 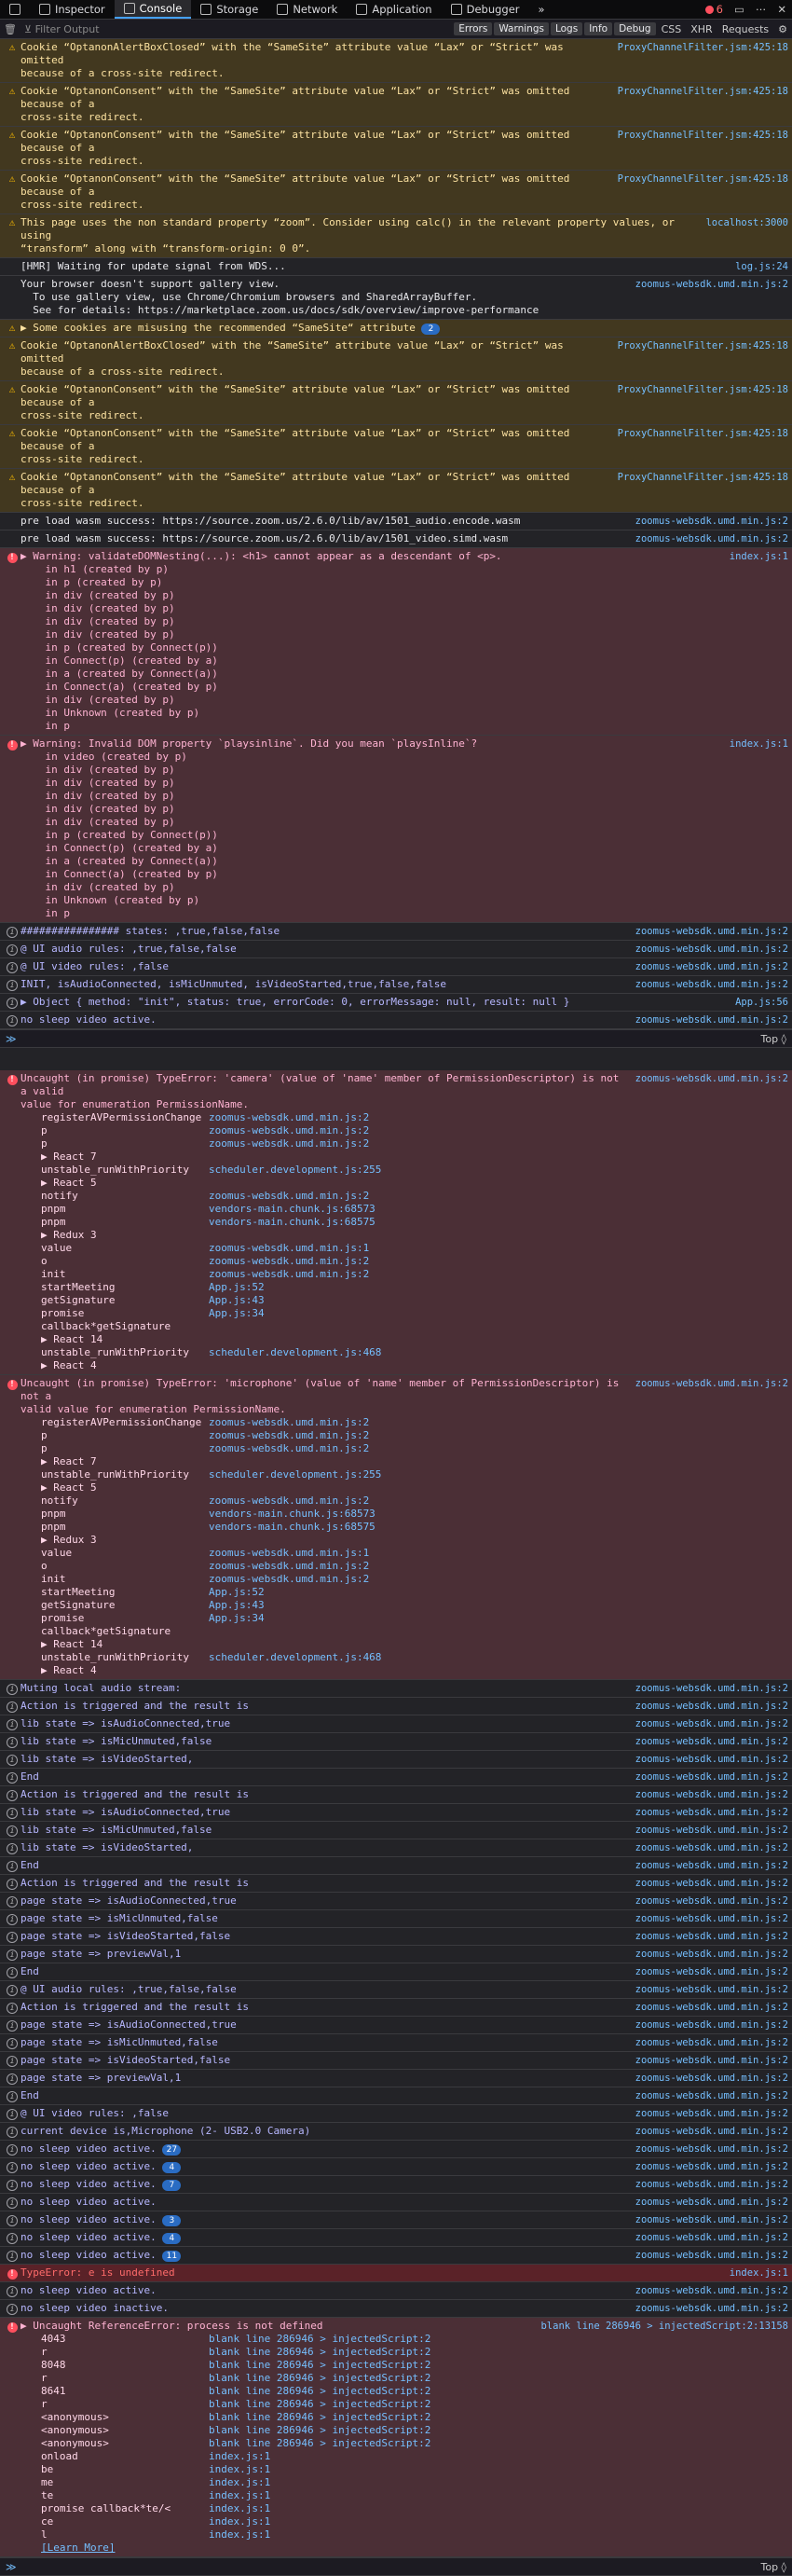 I want to click on stack-frame: pnpm vendors-main.chunk.js:68573, so click(x=331, y=1514).